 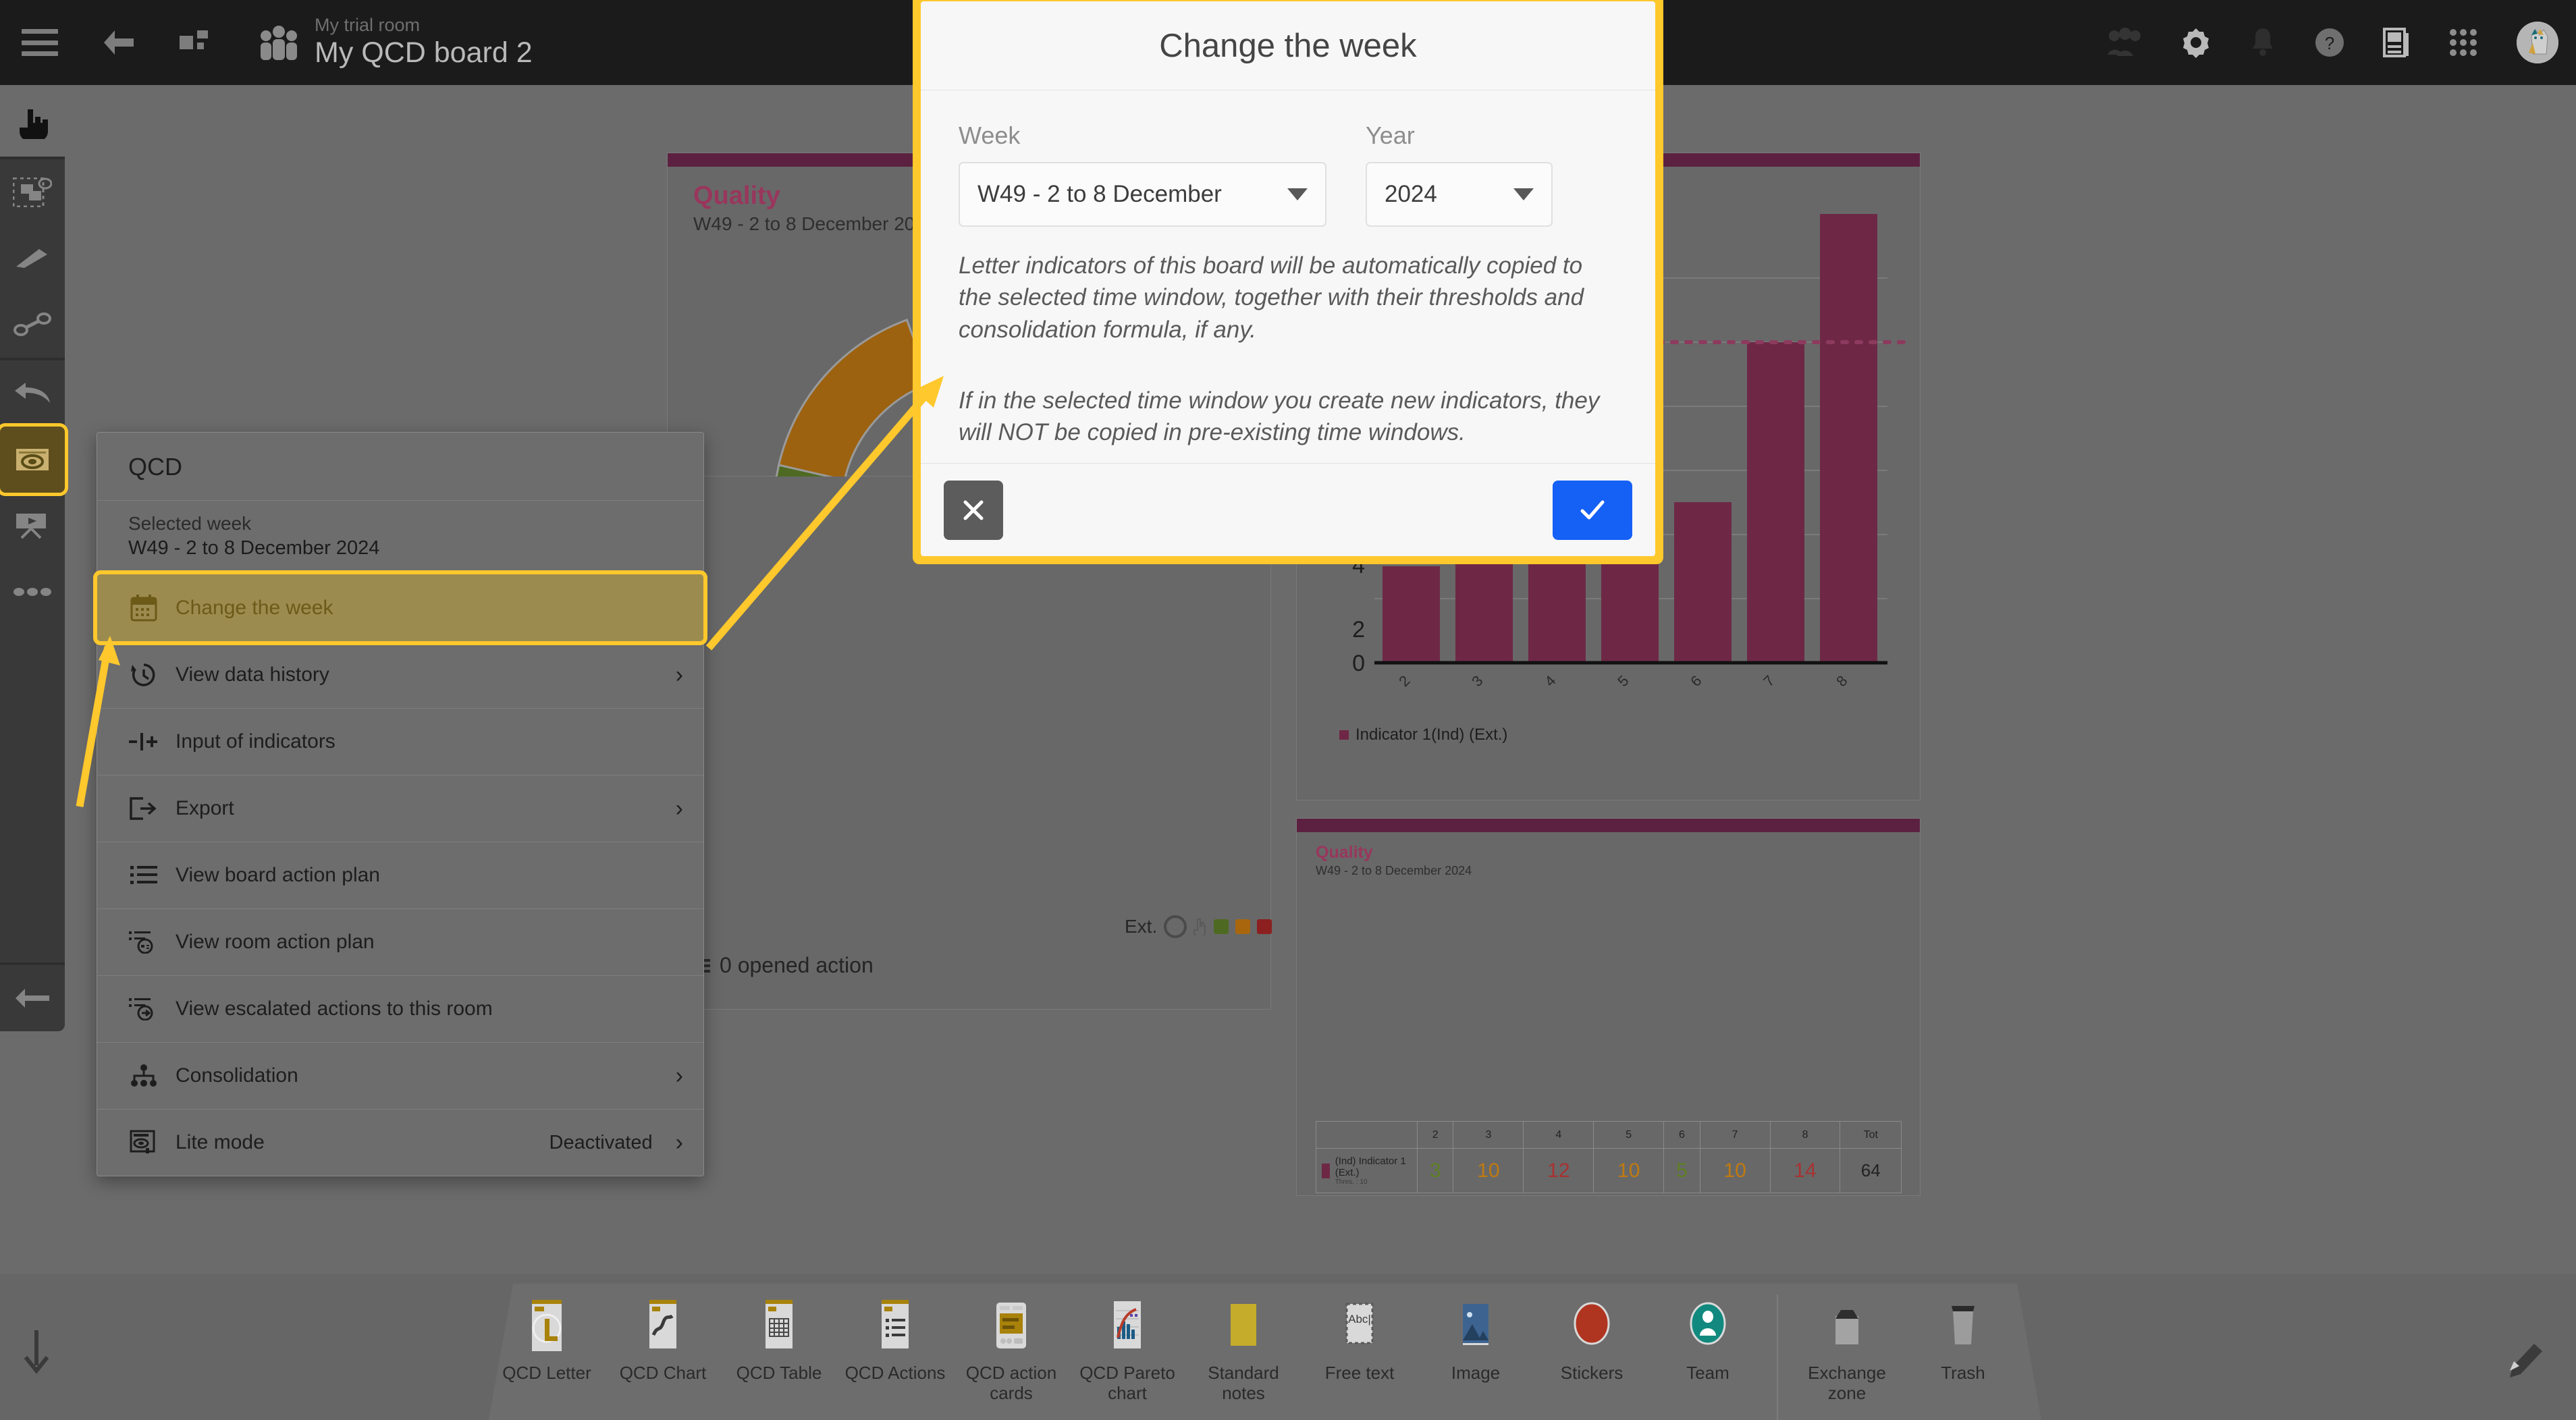 What do you see at coordinates (400, 674) in the screenshot?
I see `menu-item-view-data-history: View data history ›` at bounding box center [400, 674].